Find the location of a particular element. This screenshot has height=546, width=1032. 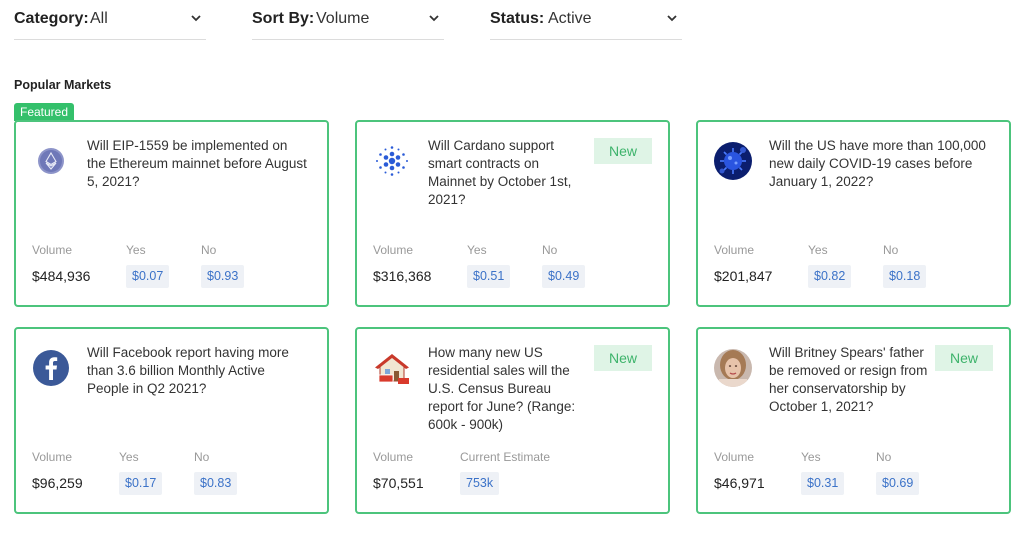

facebook-logo-icon is located at coordinates (51, 368).